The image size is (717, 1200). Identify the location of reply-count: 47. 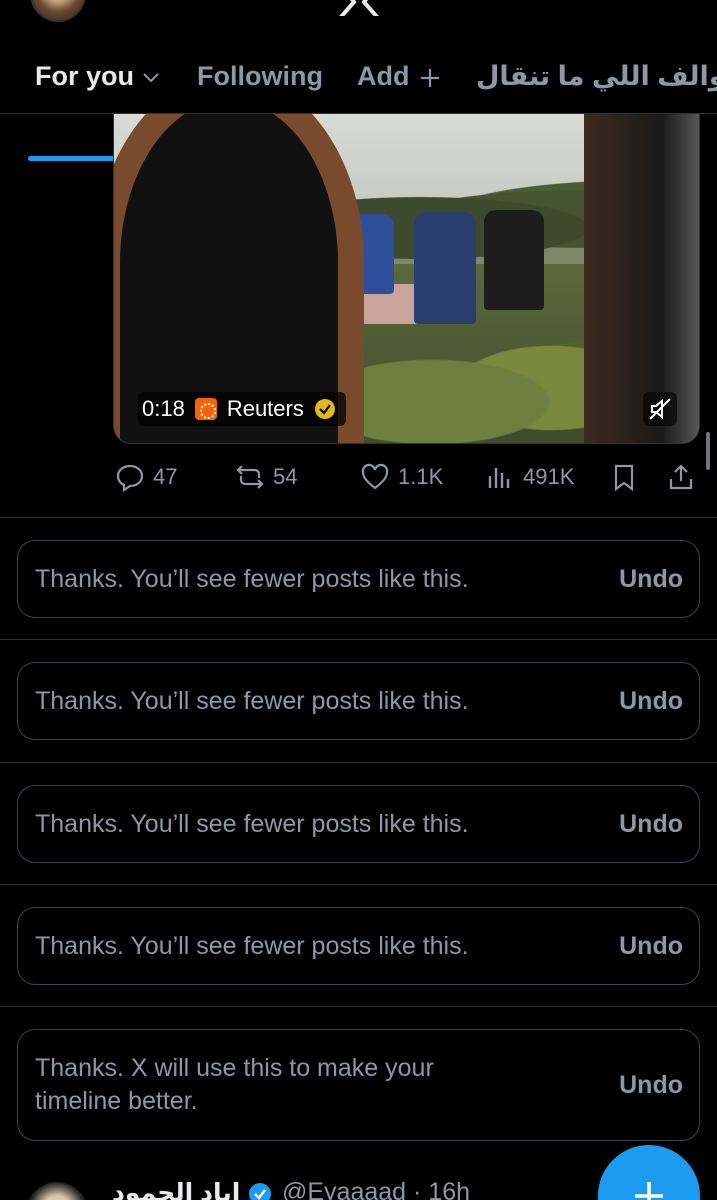
(165, 476).